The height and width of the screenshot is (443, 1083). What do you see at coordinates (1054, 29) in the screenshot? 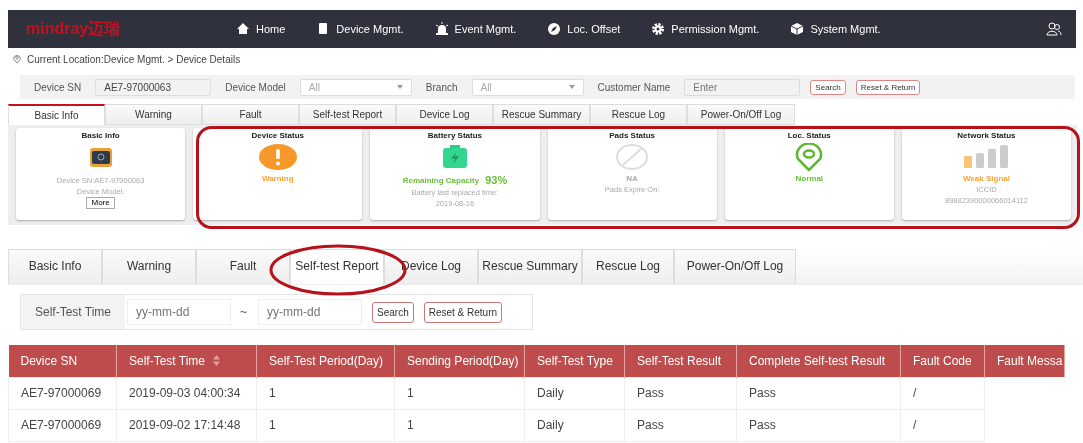
I see `user-icon` at bounding box center [1054, 29].